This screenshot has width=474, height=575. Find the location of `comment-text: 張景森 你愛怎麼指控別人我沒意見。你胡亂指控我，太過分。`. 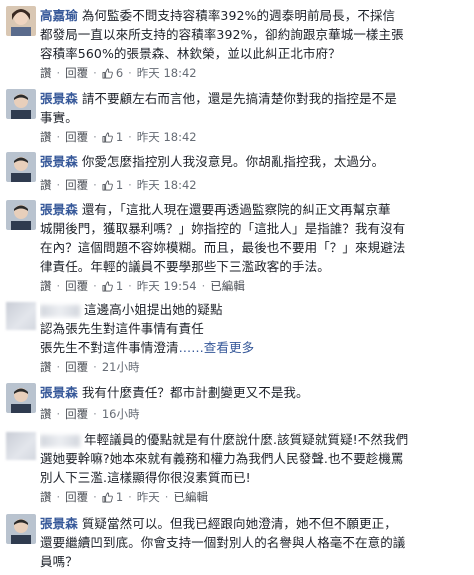

comment-text: 張景森 你愛怎麼指控別人我沒意見。你胡亂指控我，太過分。 is located at coordinates (212, 161).